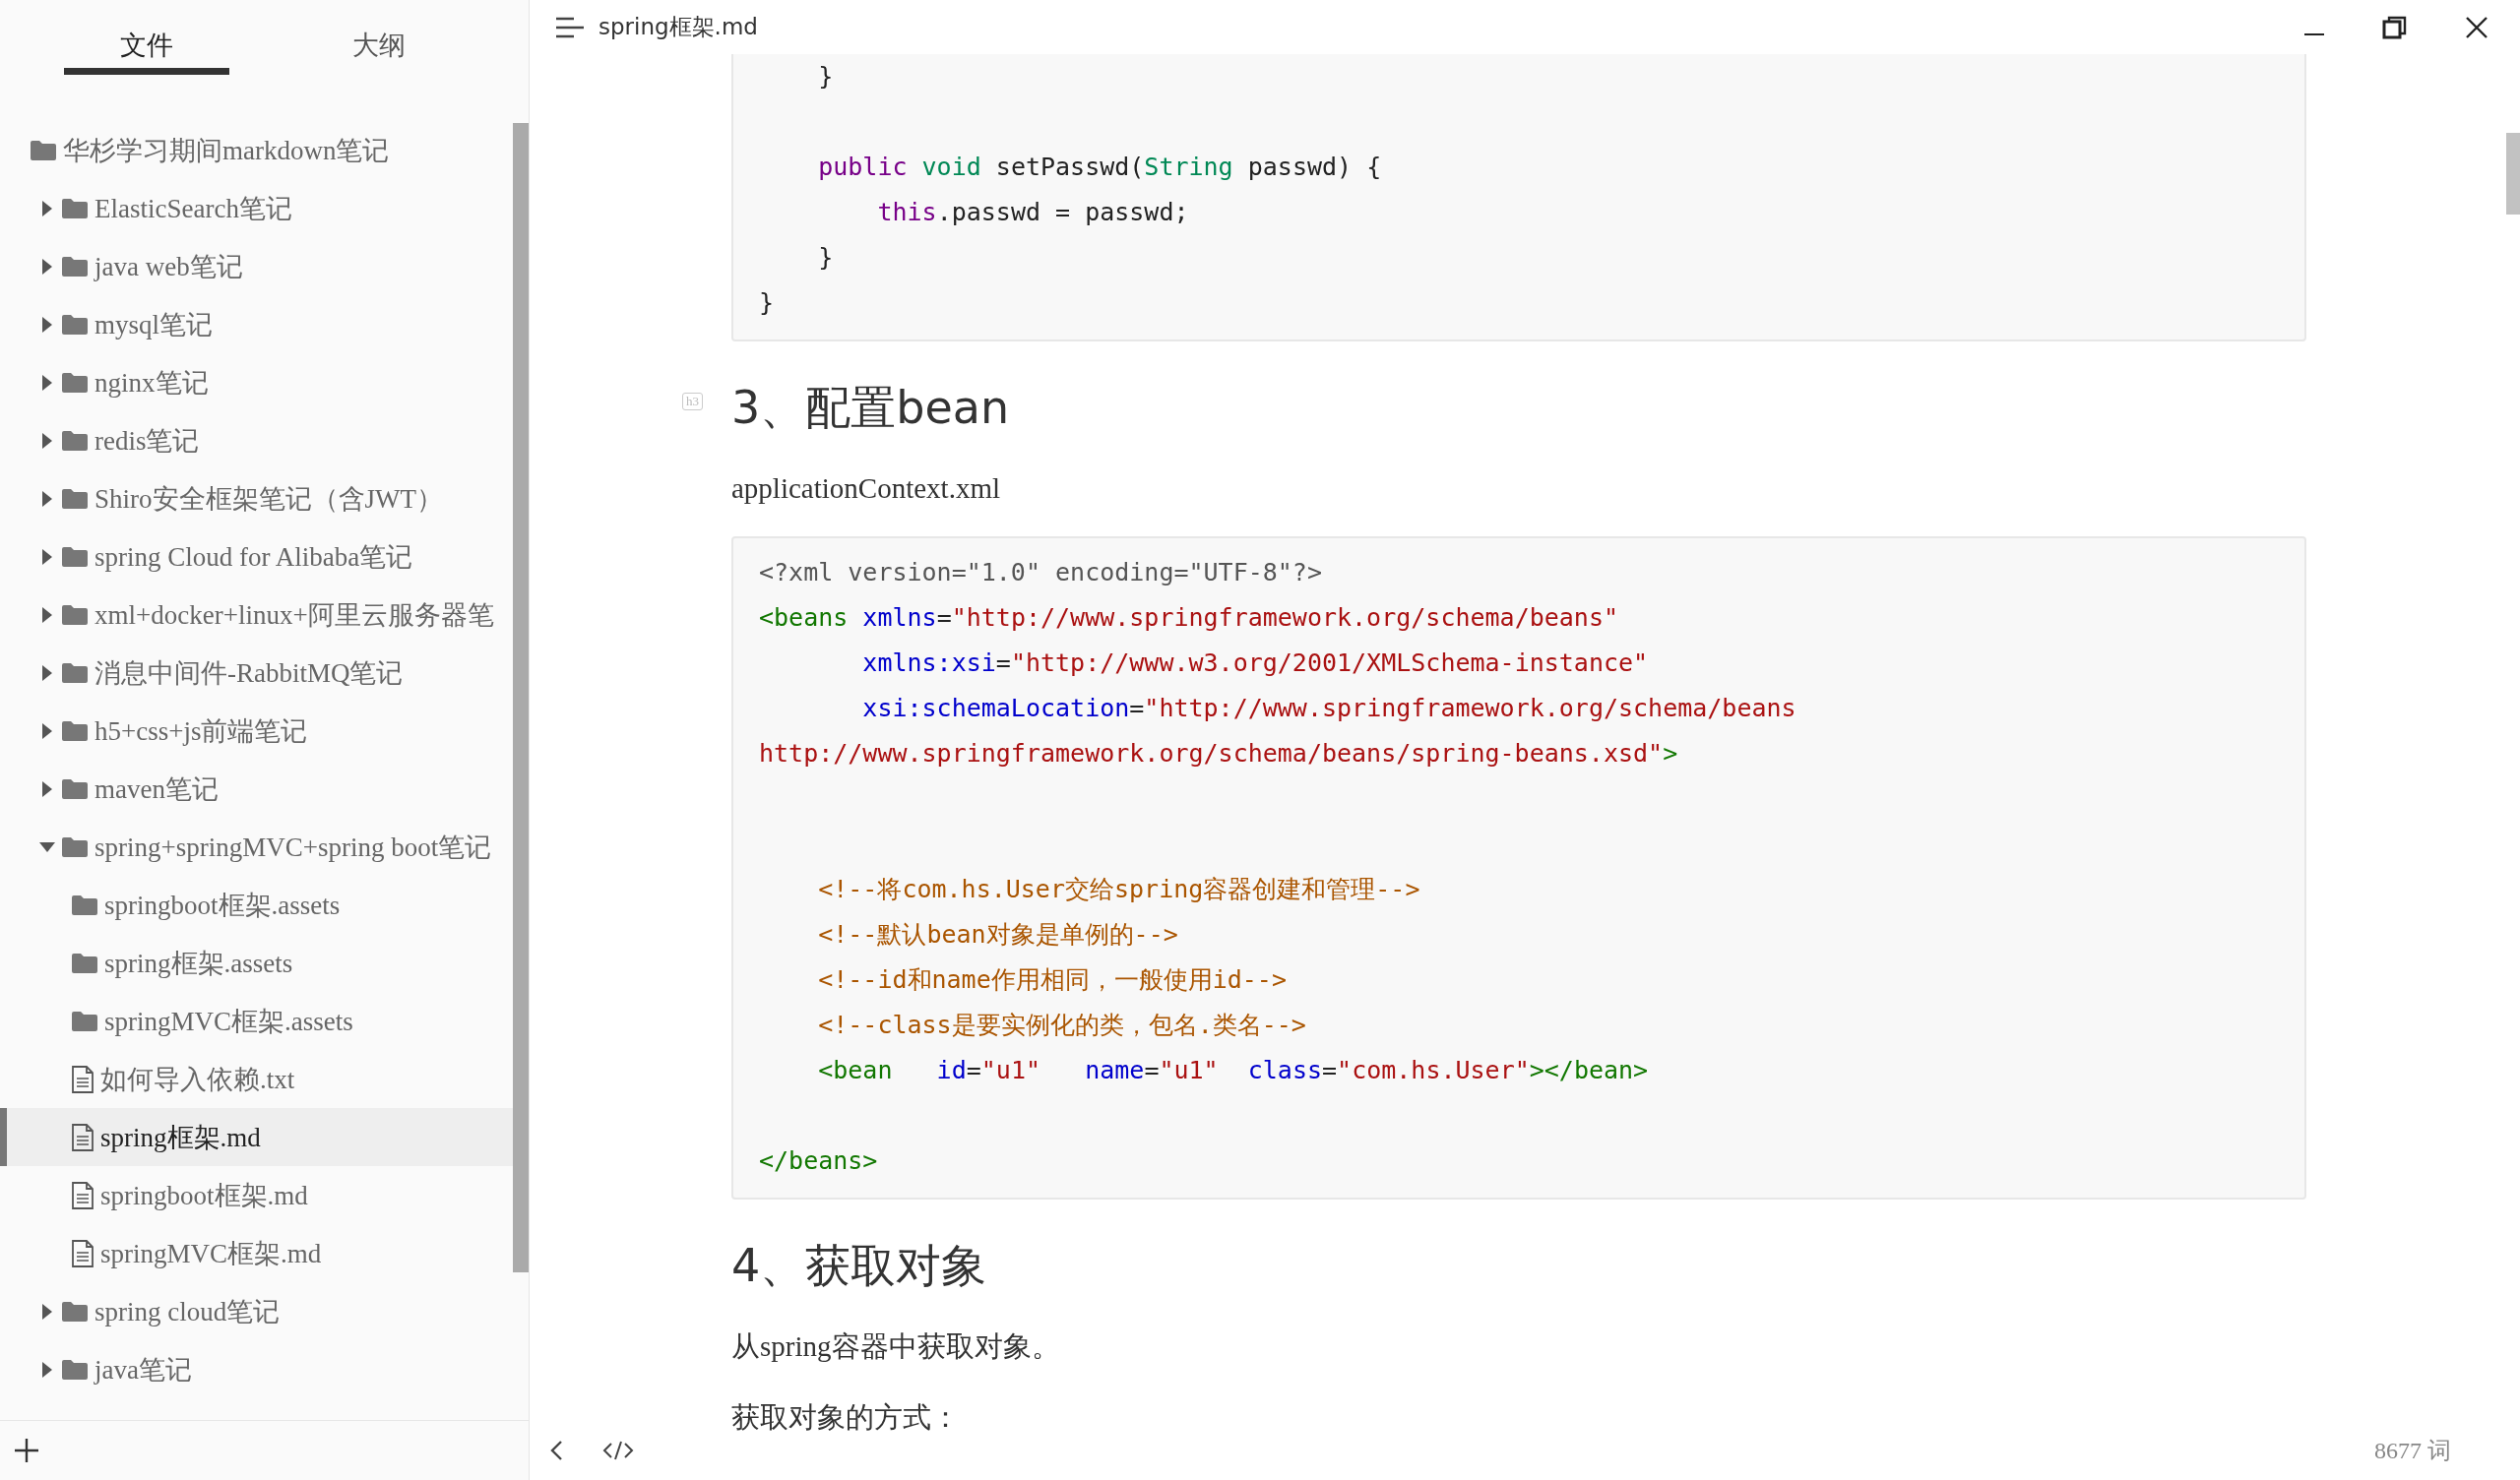 The height and width of the screenshot is (1480, 2520). I want to click on file-tree-item: java web笔记, so click(256, 266).